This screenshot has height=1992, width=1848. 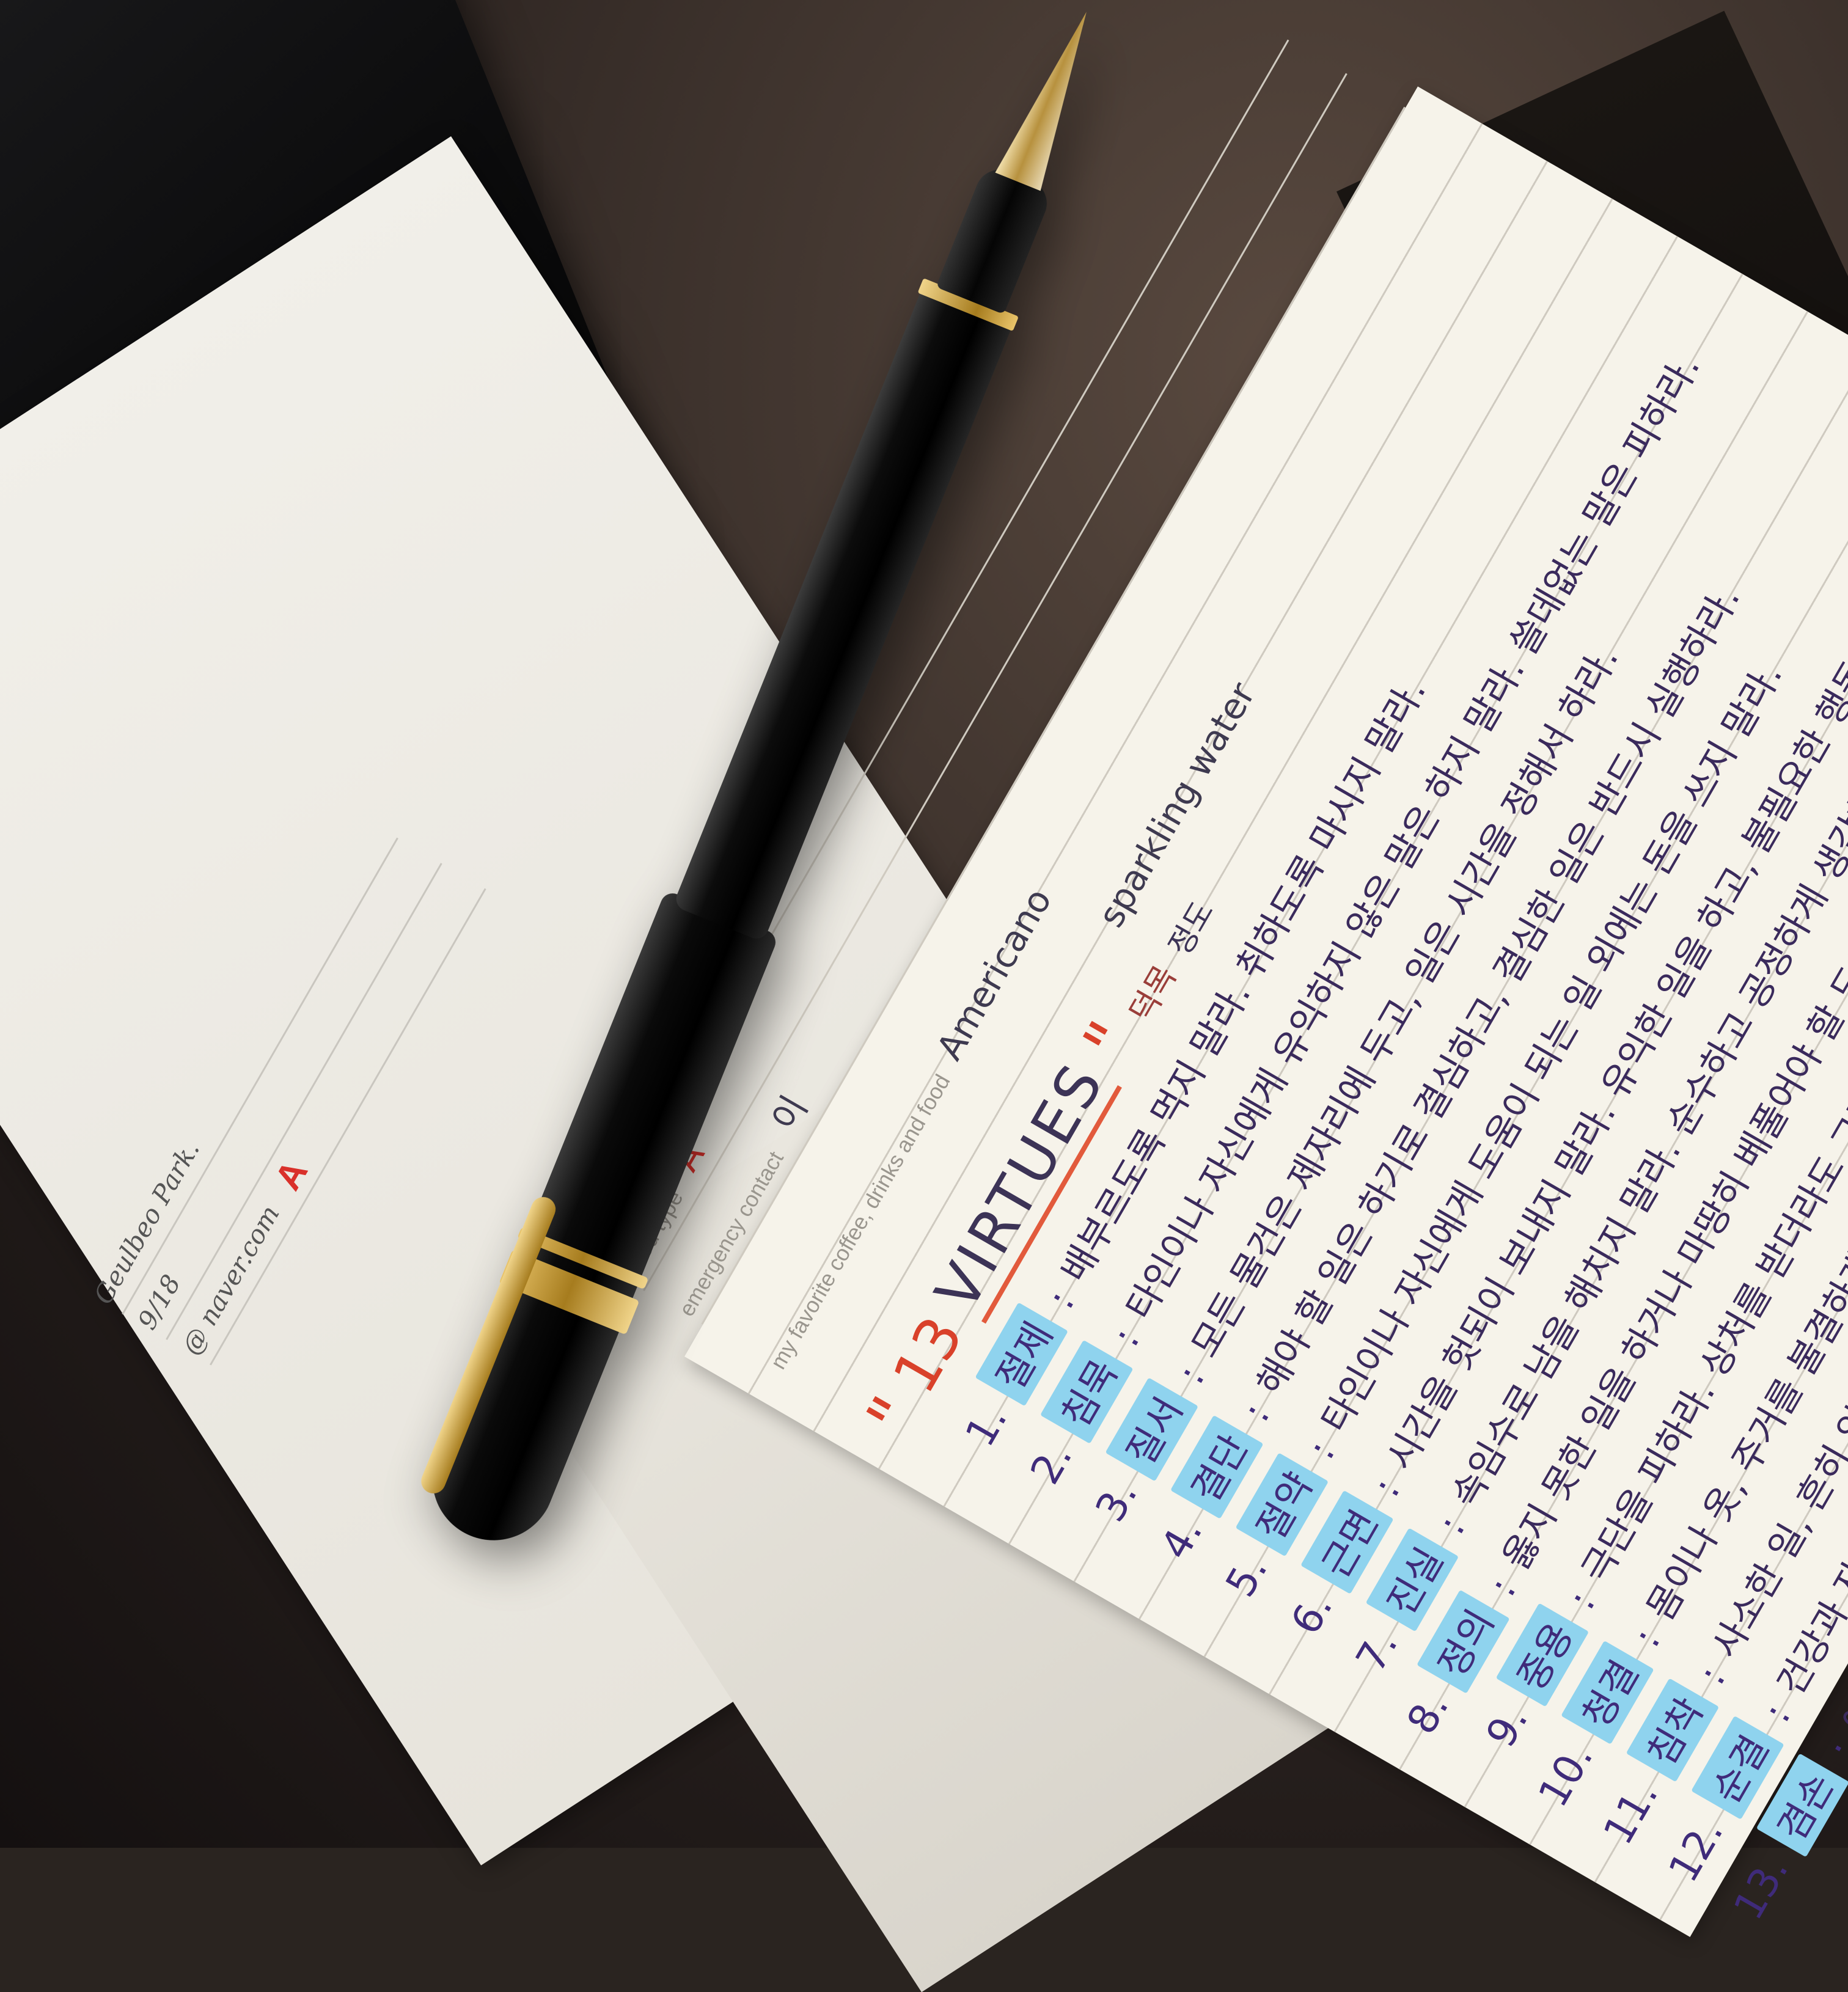 I want to click on close-quote: ", so click(x=1110, y=1041).